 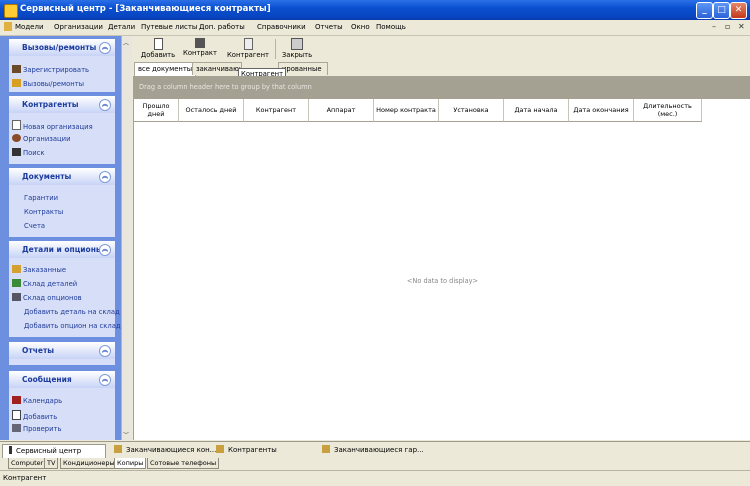 I want to click on column-header: Контрагент, so click(x=276, y=110).